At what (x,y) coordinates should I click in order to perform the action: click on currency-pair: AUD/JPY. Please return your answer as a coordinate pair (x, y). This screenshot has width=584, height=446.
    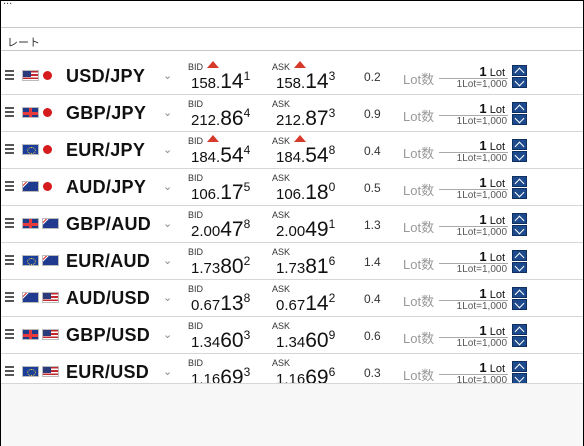
    Looking at the image, I should click on (106, 187).